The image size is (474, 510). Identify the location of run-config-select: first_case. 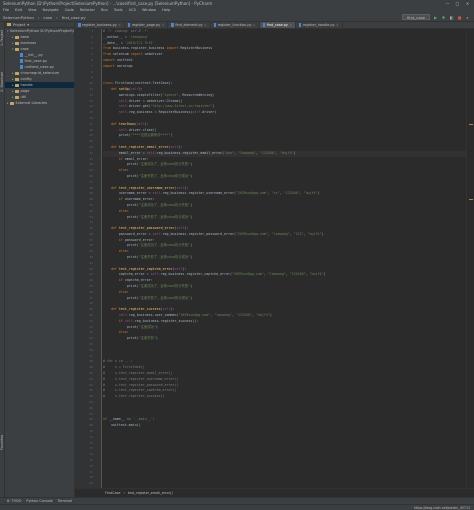
(415, 17).